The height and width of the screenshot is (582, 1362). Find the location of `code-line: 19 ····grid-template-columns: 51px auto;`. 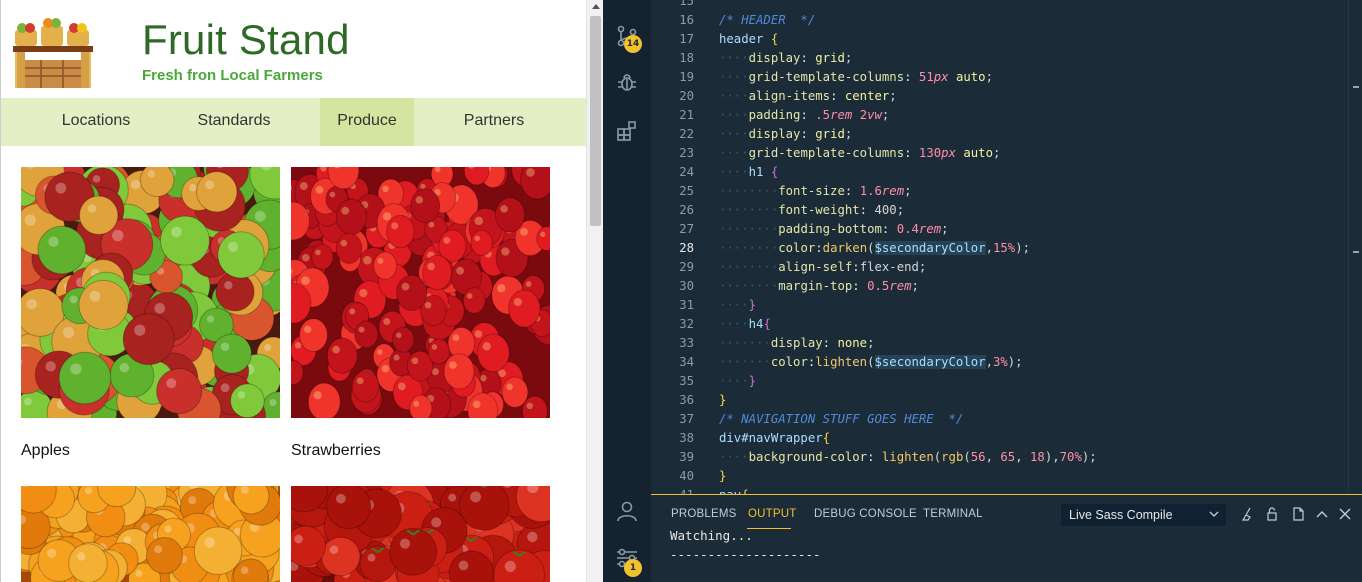

code-line: 19 ····grid-template-columns: 51px auto; is located at coordinates (996, 77).